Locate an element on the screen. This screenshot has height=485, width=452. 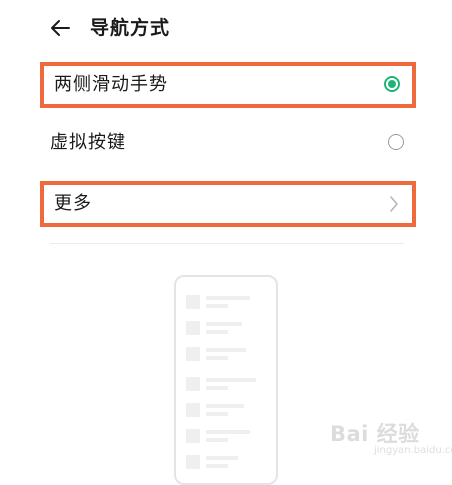
chevron-right-icon is located at coordinates (394, 204).